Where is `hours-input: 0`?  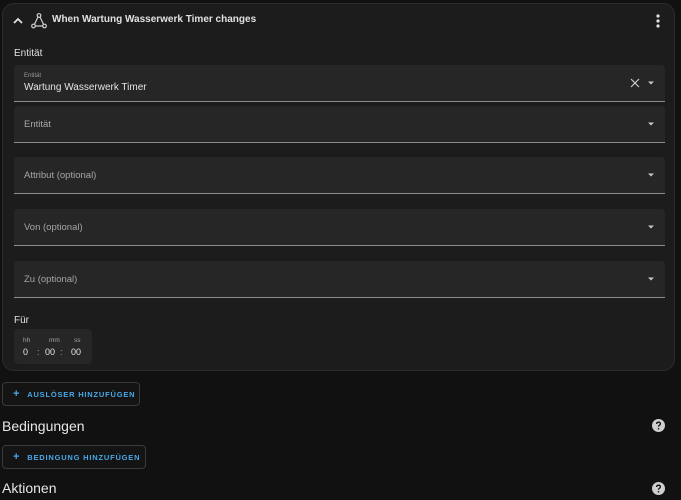
hours-input: 0 is located at coordinates (25, 352).